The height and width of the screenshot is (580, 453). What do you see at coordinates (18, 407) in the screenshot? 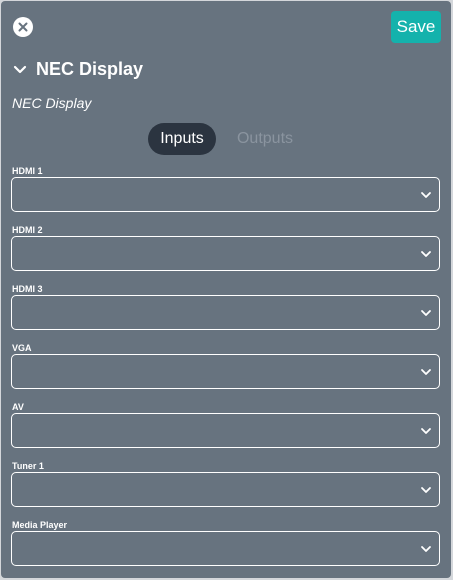
I see `field-label-av: AV` at bounding box center [18, 407].